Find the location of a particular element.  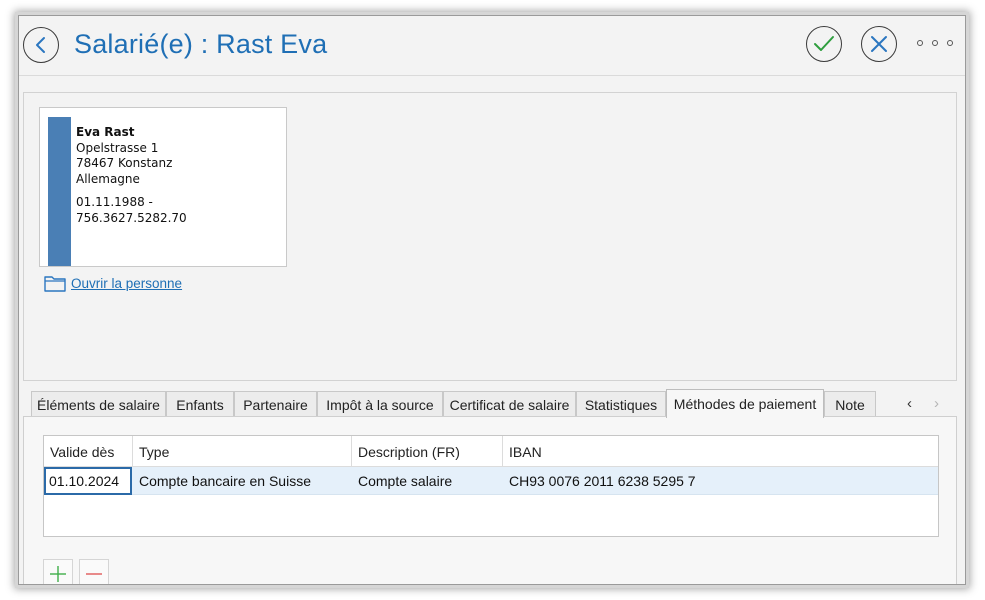

person-name: Eva Rast is located at coordinates (105, 132).